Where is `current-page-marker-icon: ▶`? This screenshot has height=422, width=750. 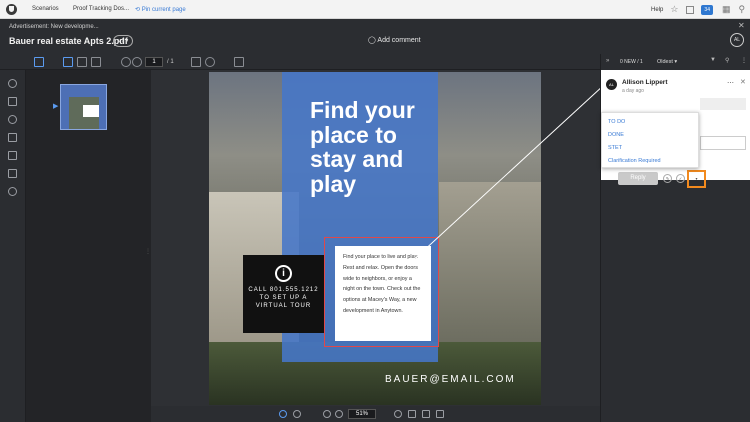 current-page-marker-icon: ▶ is located at coordinates (56, 106).